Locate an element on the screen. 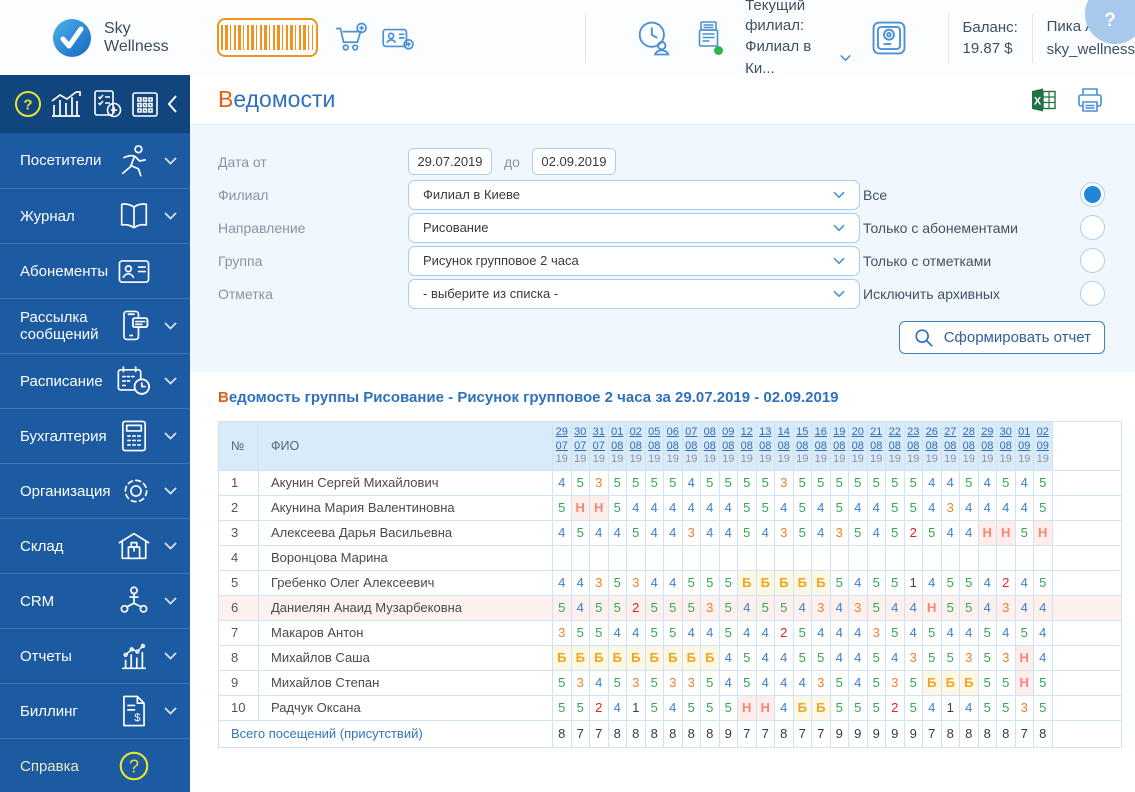 The image size is (1135, 792). date-day-link: 05 is located at coordinates (654, 433).